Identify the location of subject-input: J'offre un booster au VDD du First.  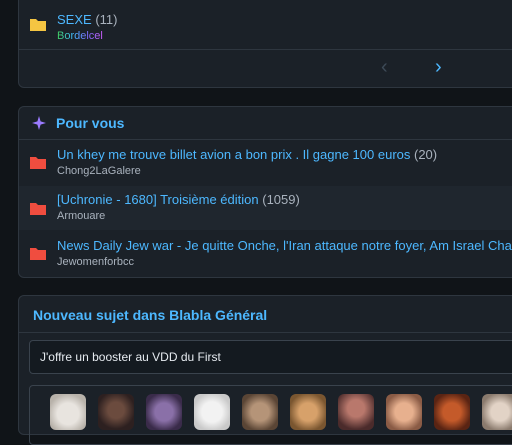
(270, 357).